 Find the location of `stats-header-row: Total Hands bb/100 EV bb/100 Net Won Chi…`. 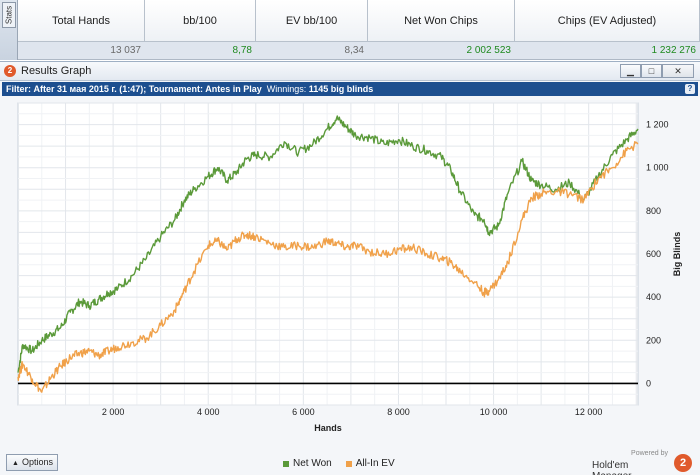

stats-header-row: Total Hands bb/100 EV bb/100 Net Won Chi… is located at coordinates (359, 21).